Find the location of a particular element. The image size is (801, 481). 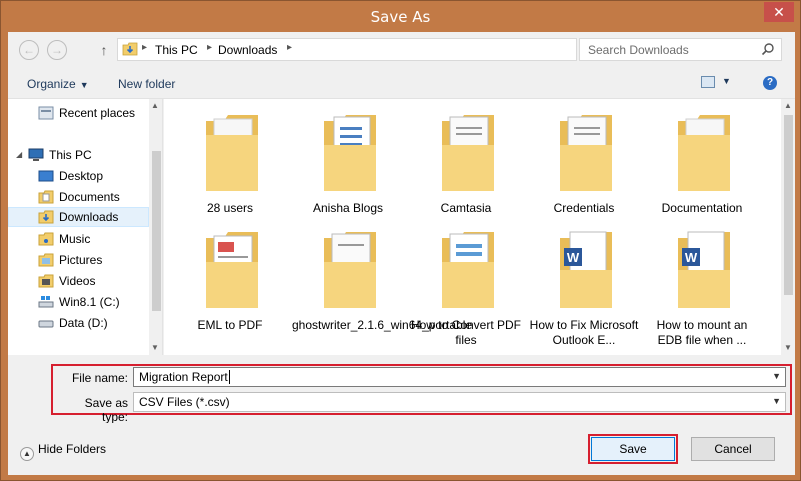

close-icon: ✕ is located at coordinates (779, 12).